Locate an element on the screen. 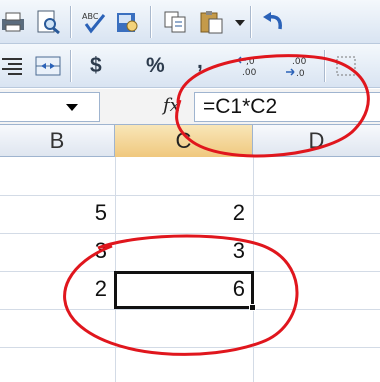  increase-decimal-icon: ,0.00 is located at coordinates (250, 66).